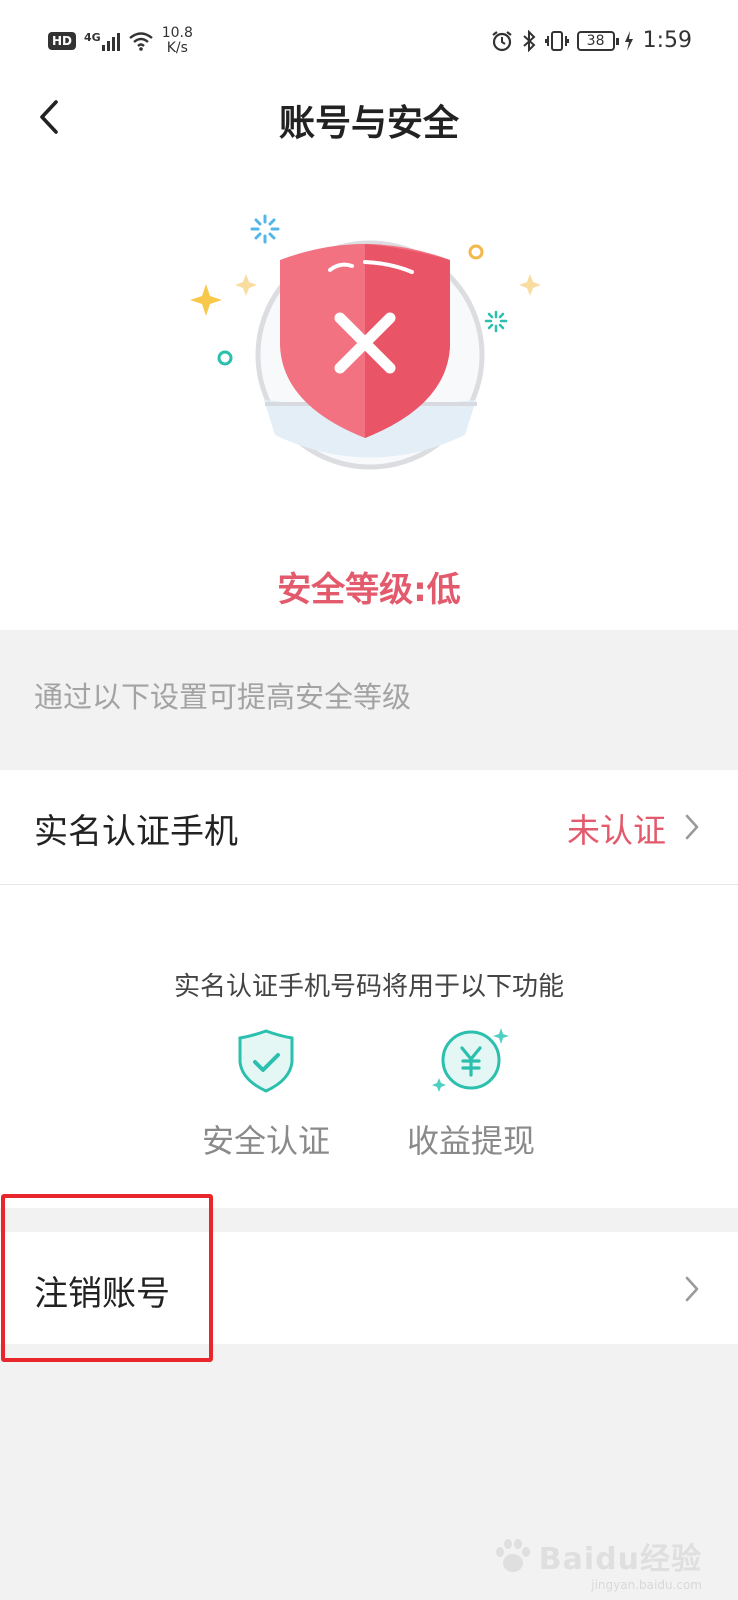 The image size is (738, 1600). What do you see at coordinates (501, 40) in the screenshot?
I see `alarm-icon` at bounding box center [501, 40].